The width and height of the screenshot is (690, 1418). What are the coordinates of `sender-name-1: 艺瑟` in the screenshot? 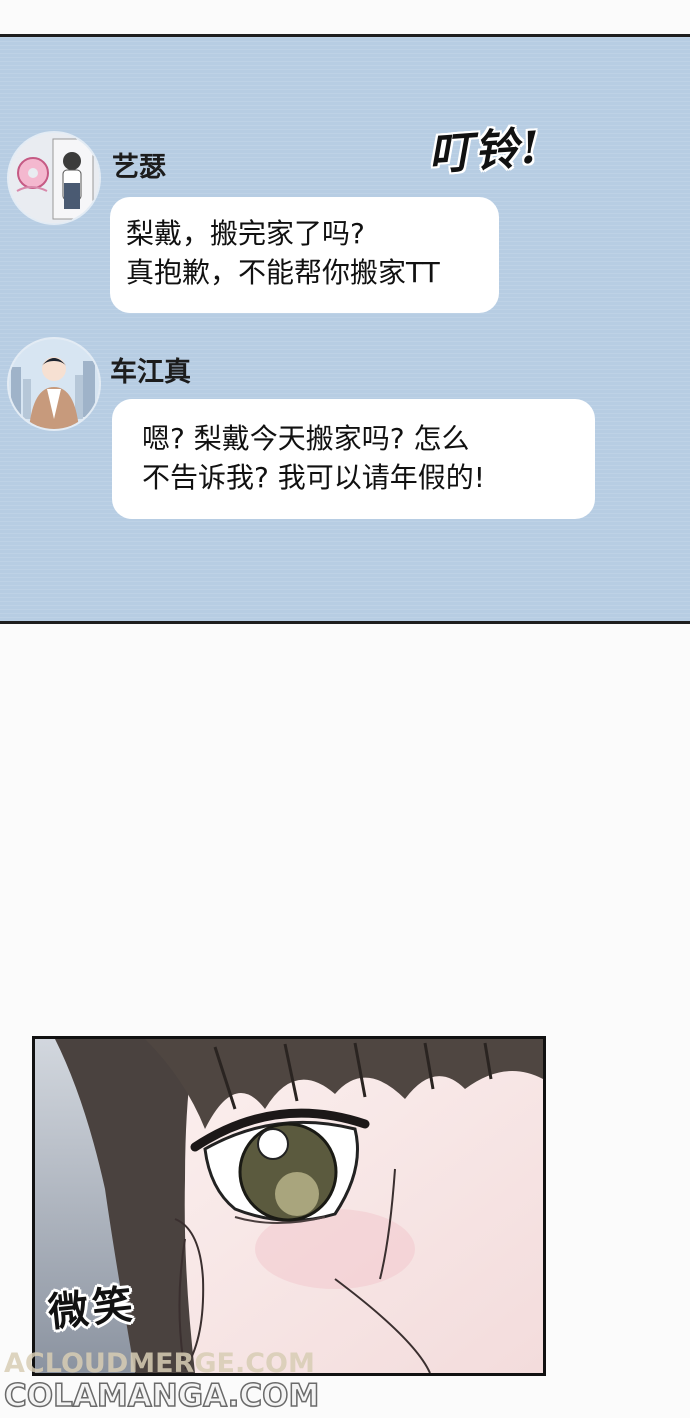 It's located at (139, 167).